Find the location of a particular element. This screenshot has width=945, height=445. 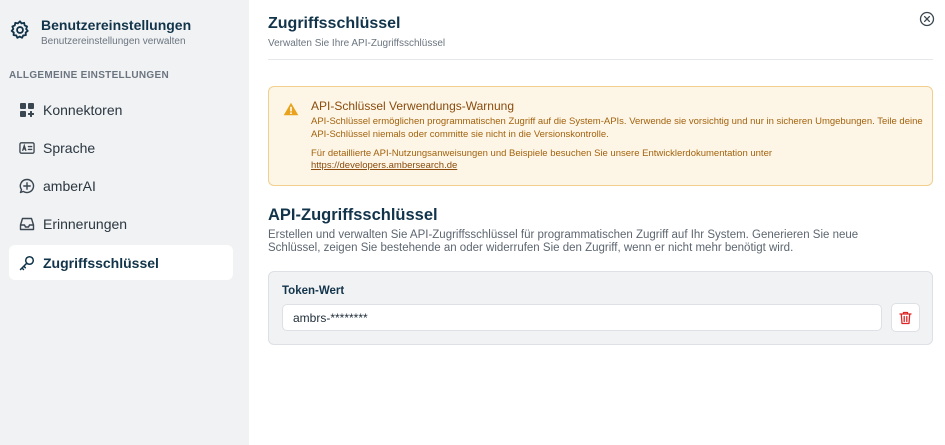

delete-token-button is located at coordinates (905, 317).